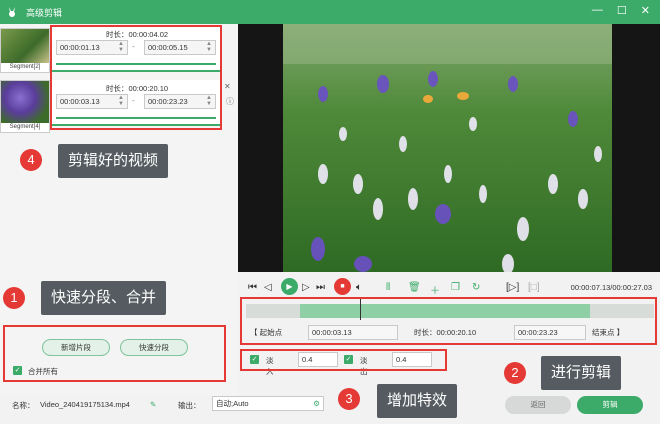 This screenshot has height=424, width=660. What do you see at coordinates (581, 373) in the screenshot?
I see `annotation-2-label: 进行剪辑` at bounding box center [581, 373].